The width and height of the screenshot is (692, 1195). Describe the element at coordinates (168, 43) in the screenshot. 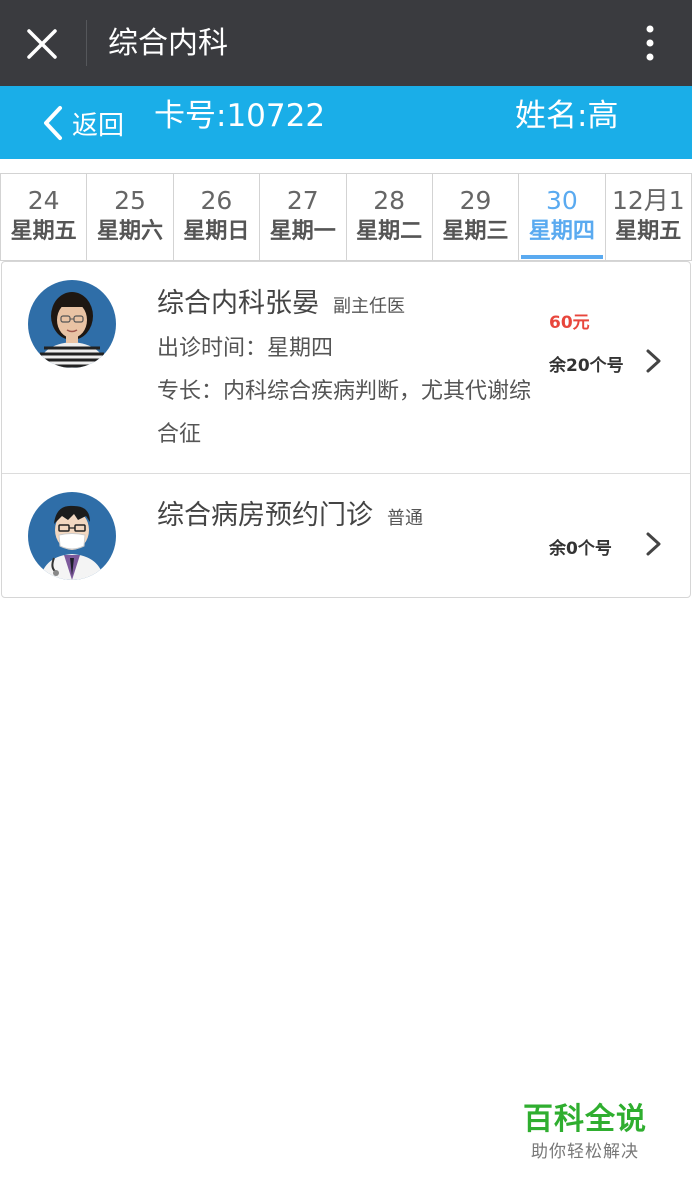

I see `page-title: 综合内科` at that location.